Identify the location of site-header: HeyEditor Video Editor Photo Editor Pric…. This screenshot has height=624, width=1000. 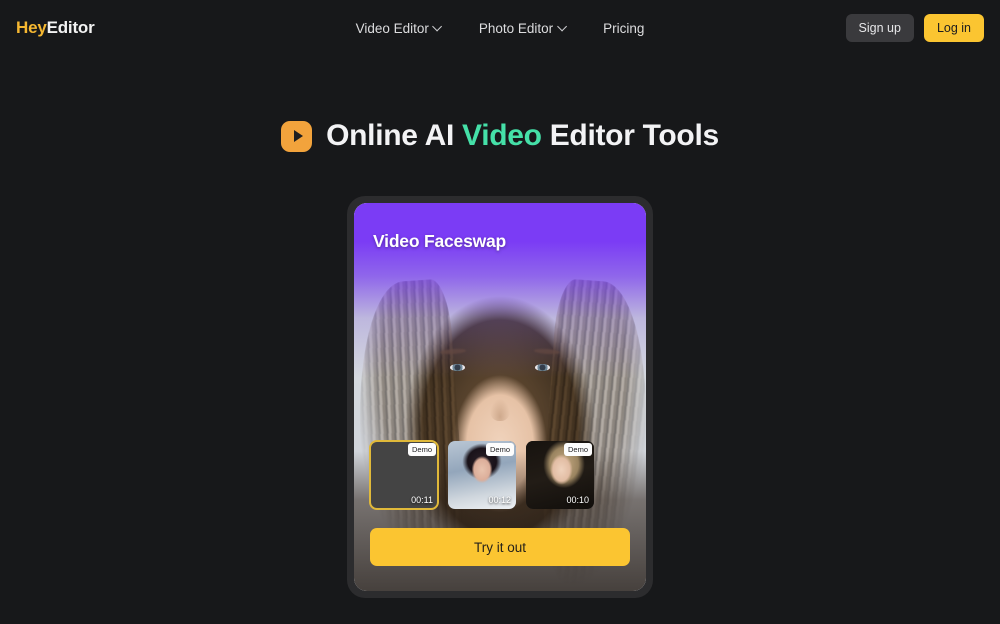
(500, 28).